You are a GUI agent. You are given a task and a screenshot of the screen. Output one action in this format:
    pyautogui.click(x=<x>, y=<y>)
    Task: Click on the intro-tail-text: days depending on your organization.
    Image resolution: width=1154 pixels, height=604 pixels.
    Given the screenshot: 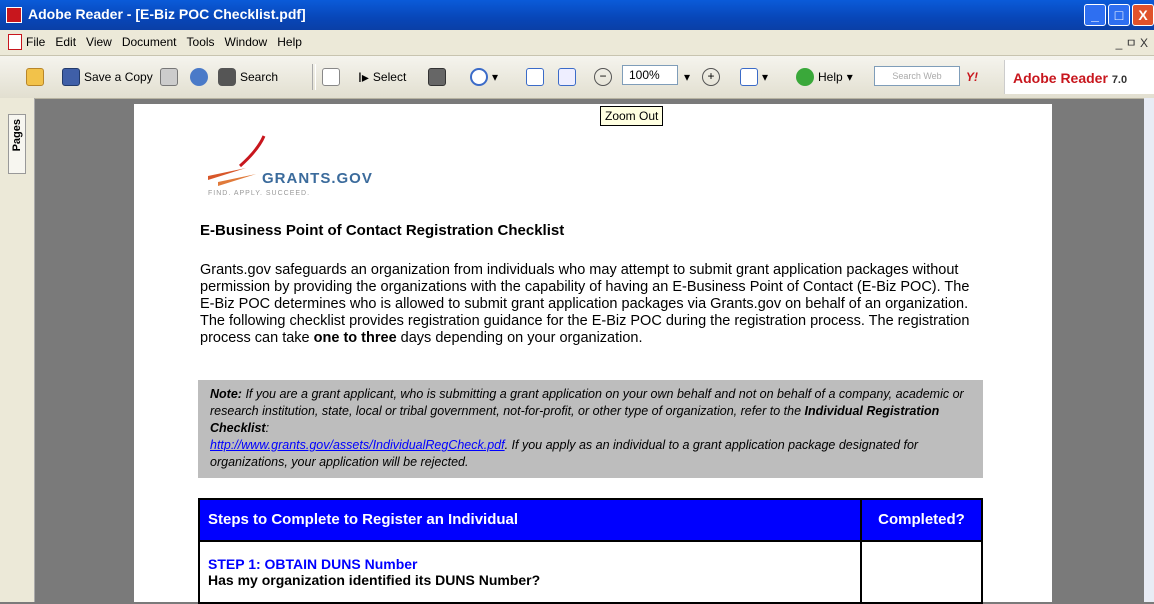 What is the action you would take?
    pyautogui.click(x=521, y=338)
    